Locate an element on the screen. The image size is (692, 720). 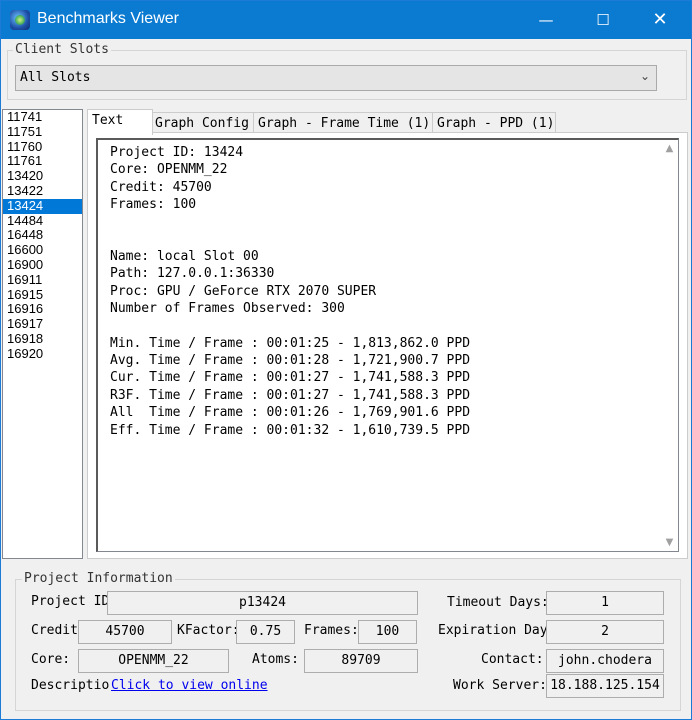
credit-field: 45700 is located at coordinates (125, 632).